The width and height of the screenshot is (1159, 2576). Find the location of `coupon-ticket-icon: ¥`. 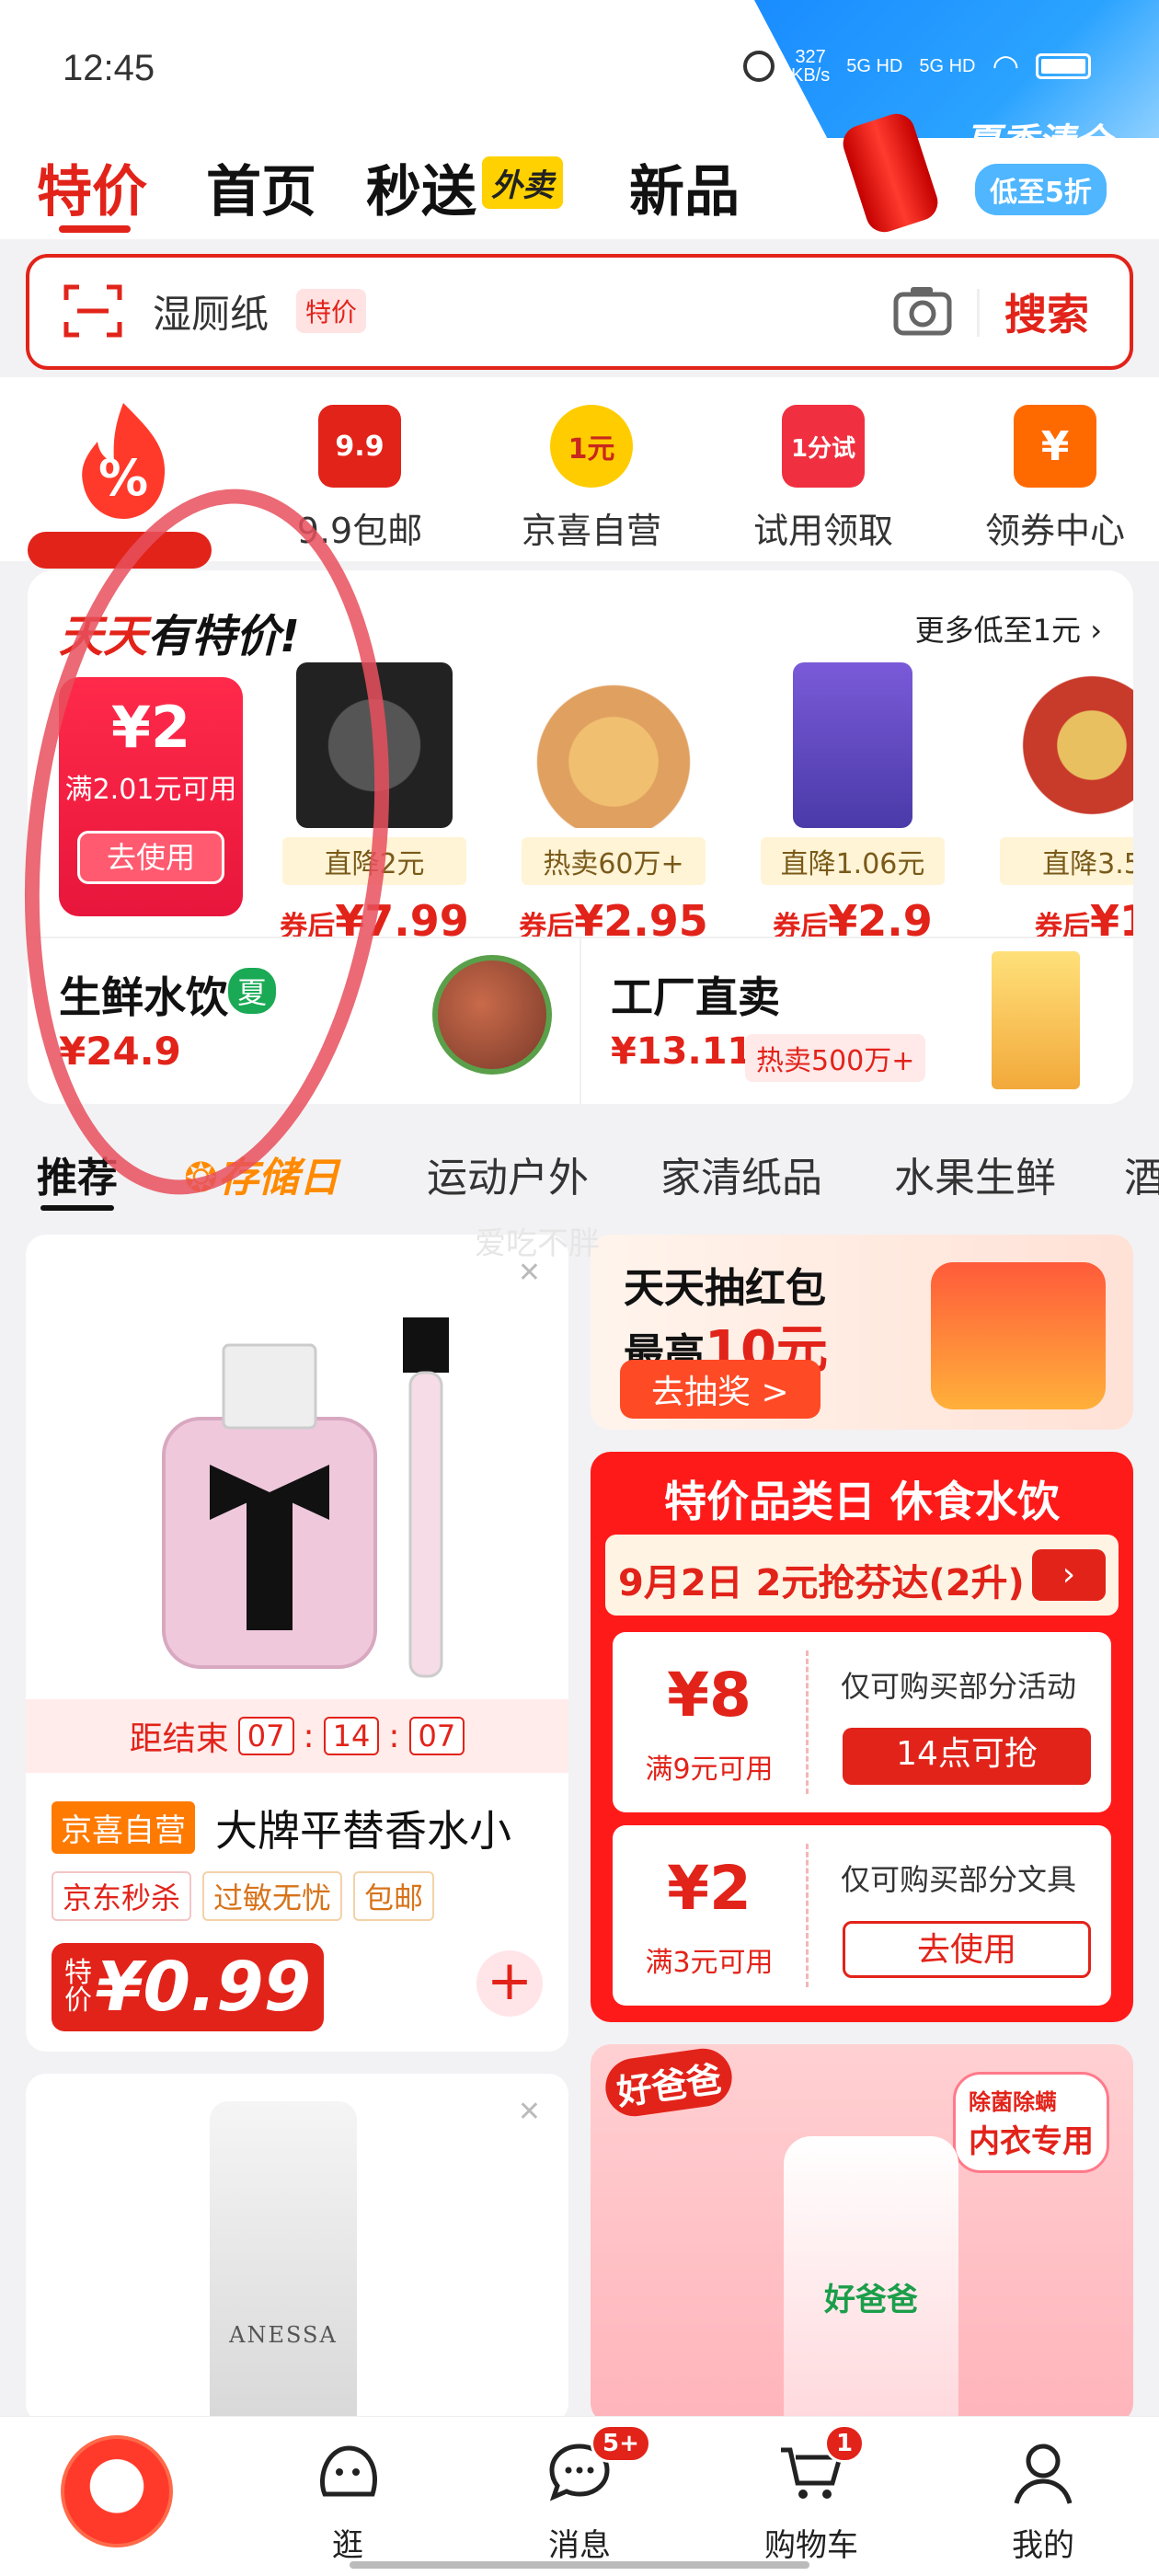

coupon-ticket-icon: ¥ is located at coordinates (1055, 446).